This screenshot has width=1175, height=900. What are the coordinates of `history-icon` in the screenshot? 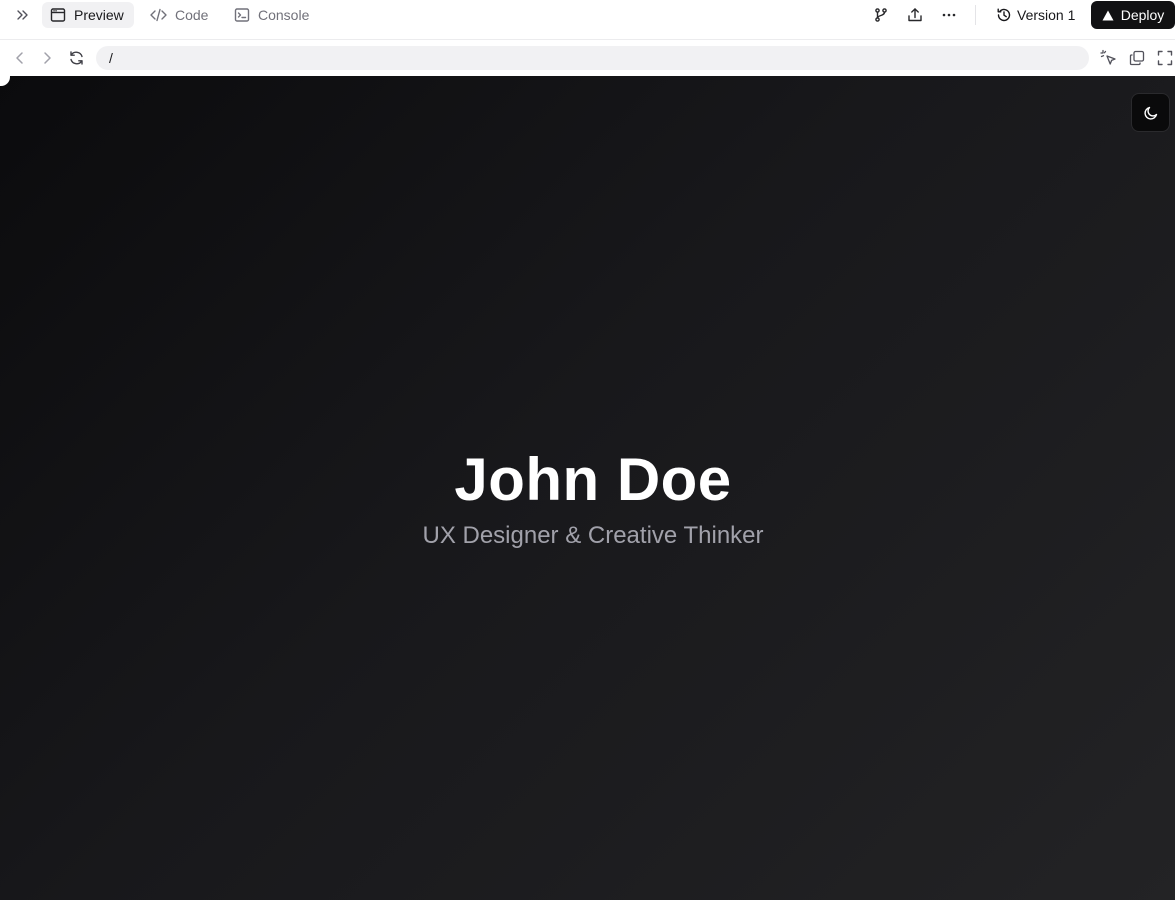 It's located at (1004, 15).